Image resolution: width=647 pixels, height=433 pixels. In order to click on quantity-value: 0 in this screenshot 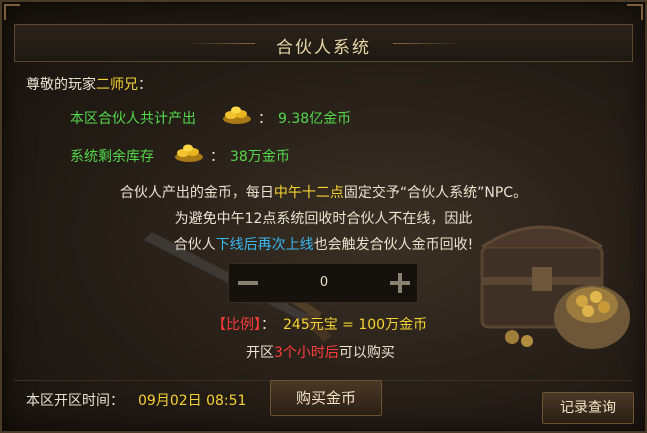, I will do `click(324, 282)`.